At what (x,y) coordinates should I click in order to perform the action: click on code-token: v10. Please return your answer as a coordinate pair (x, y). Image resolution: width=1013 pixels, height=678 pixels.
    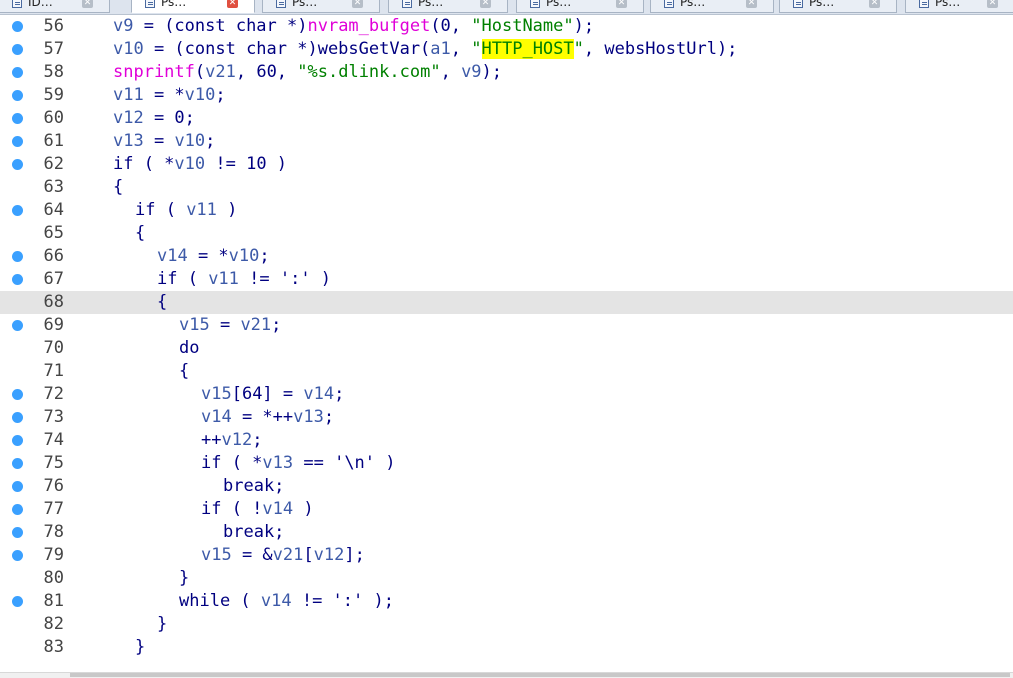
    Looking at the image, I should click on (200, 95).